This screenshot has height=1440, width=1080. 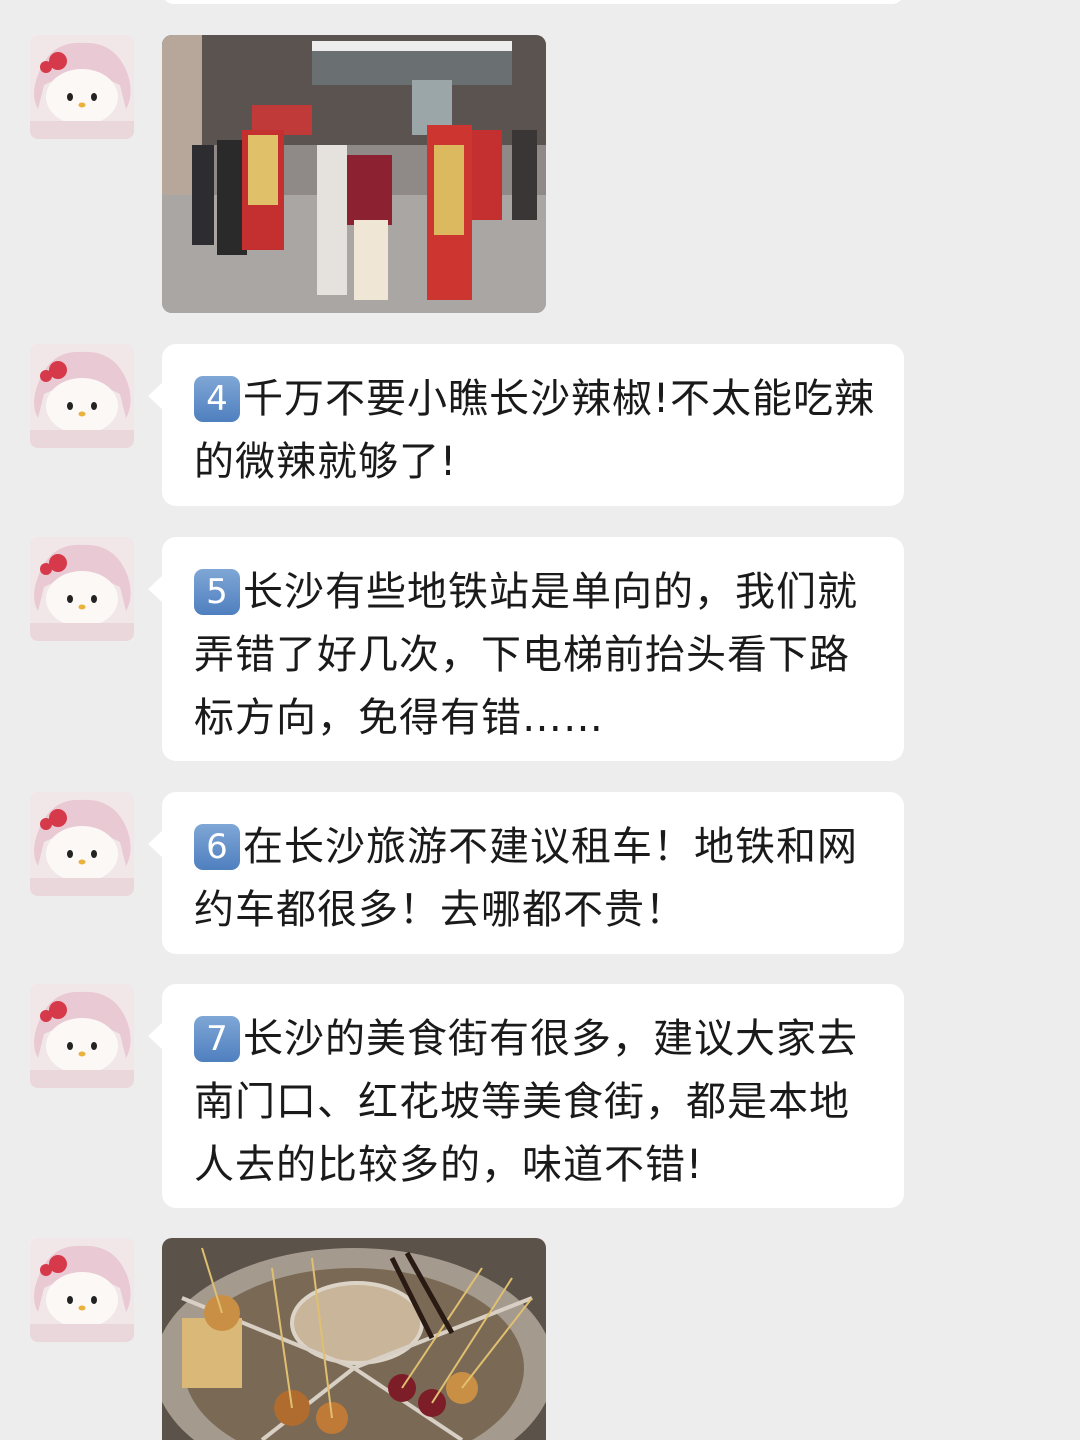 I want to click on message-text: 4 千万不要小瞧长沙辣椒!不太能吃辣的微辣就够了!, so click(x=539, y=431).